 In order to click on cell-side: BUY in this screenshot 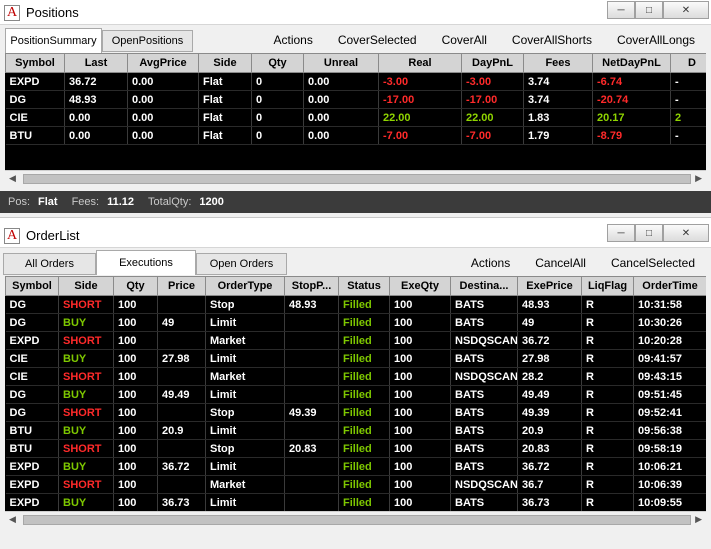, I will do `click(86, 358)`.